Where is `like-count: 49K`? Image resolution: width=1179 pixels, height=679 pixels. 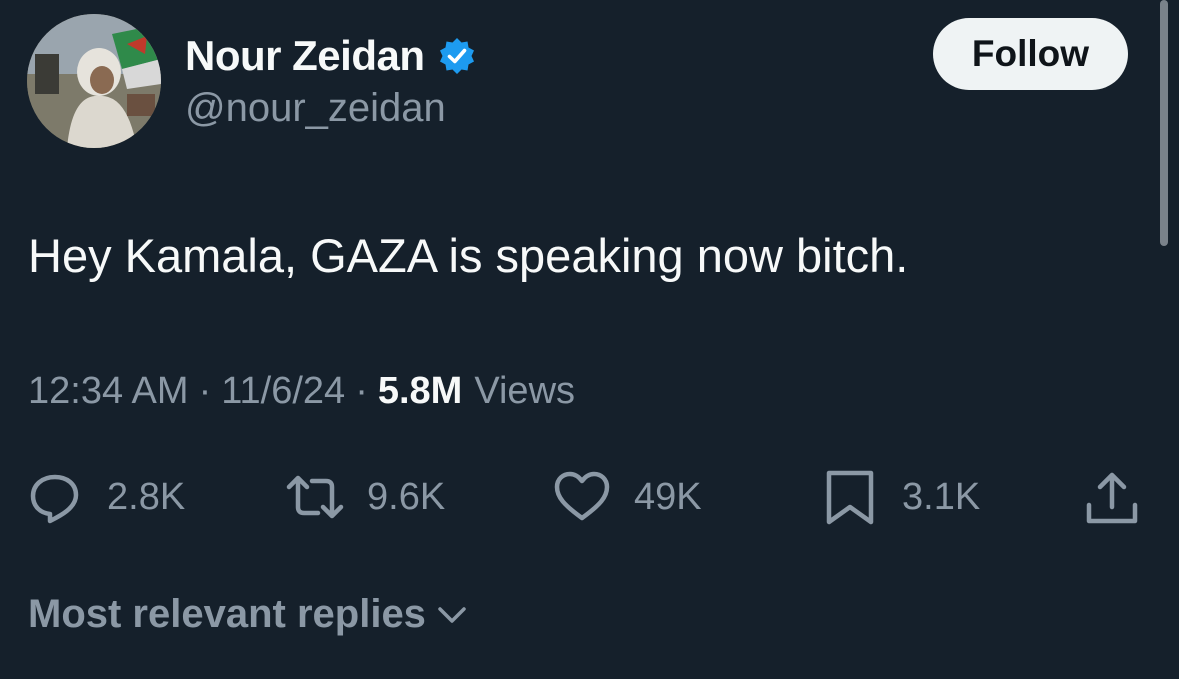 like-count: 49K is located at coordinates (668, 496).